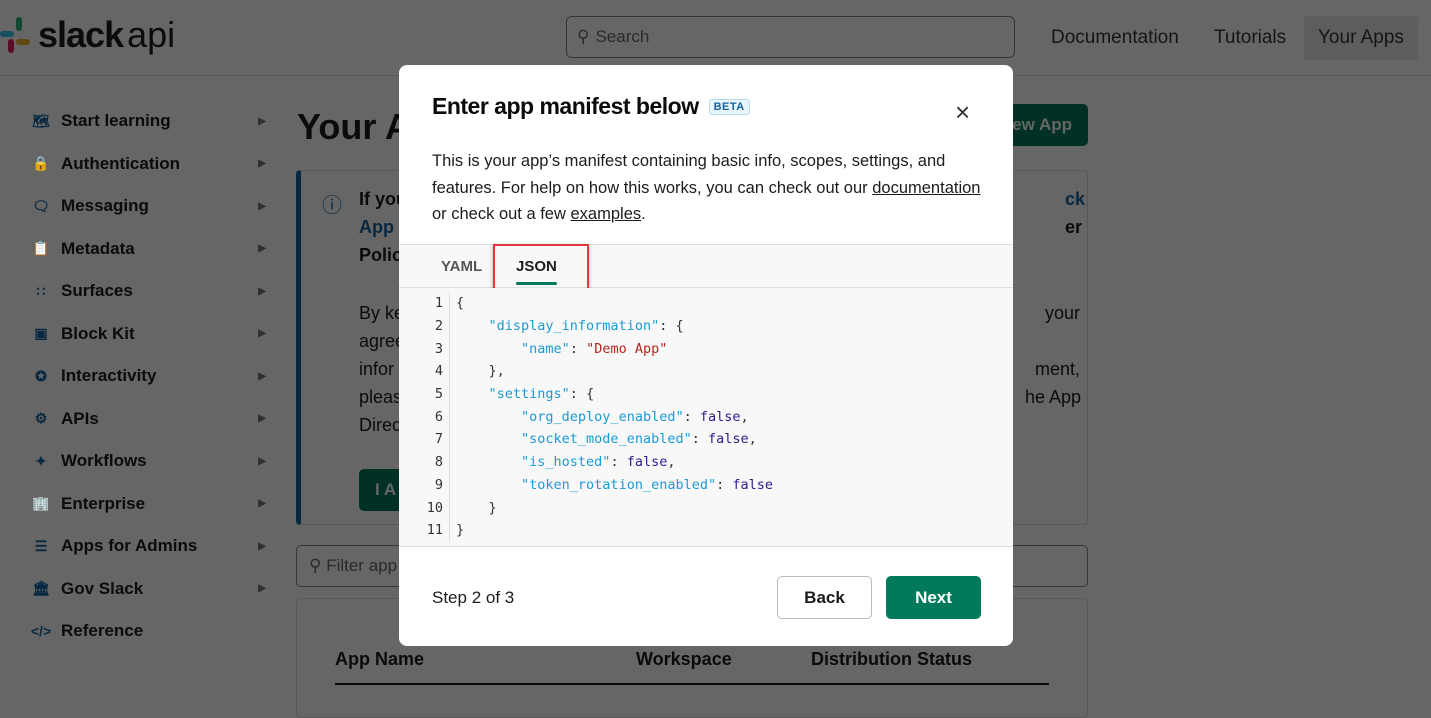 The image size is (1431, 718). Describe the element at coordinates (150, 631) in the screenshot. I see `sidebar-item-reference: </> Reference` at that location.